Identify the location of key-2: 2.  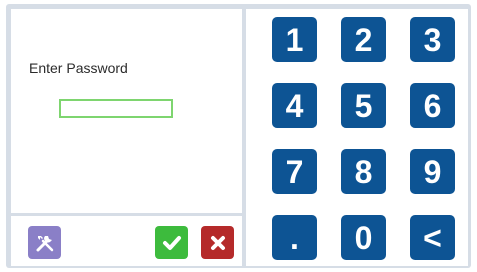
(363, 39).